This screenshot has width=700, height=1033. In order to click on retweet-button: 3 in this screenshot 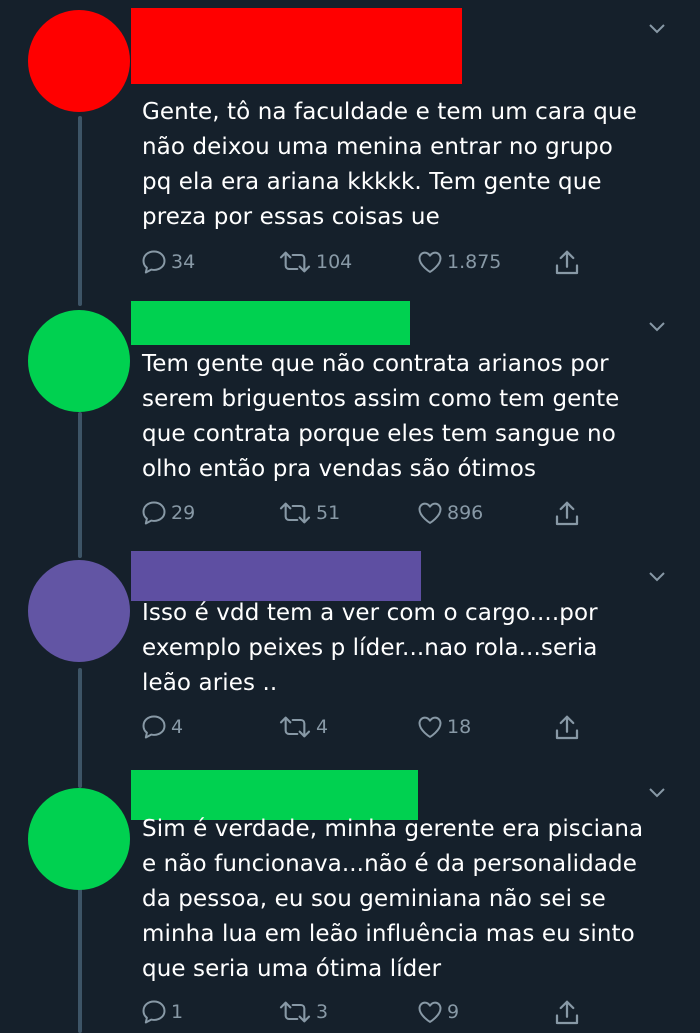, I will do `click(302, 1012)`.